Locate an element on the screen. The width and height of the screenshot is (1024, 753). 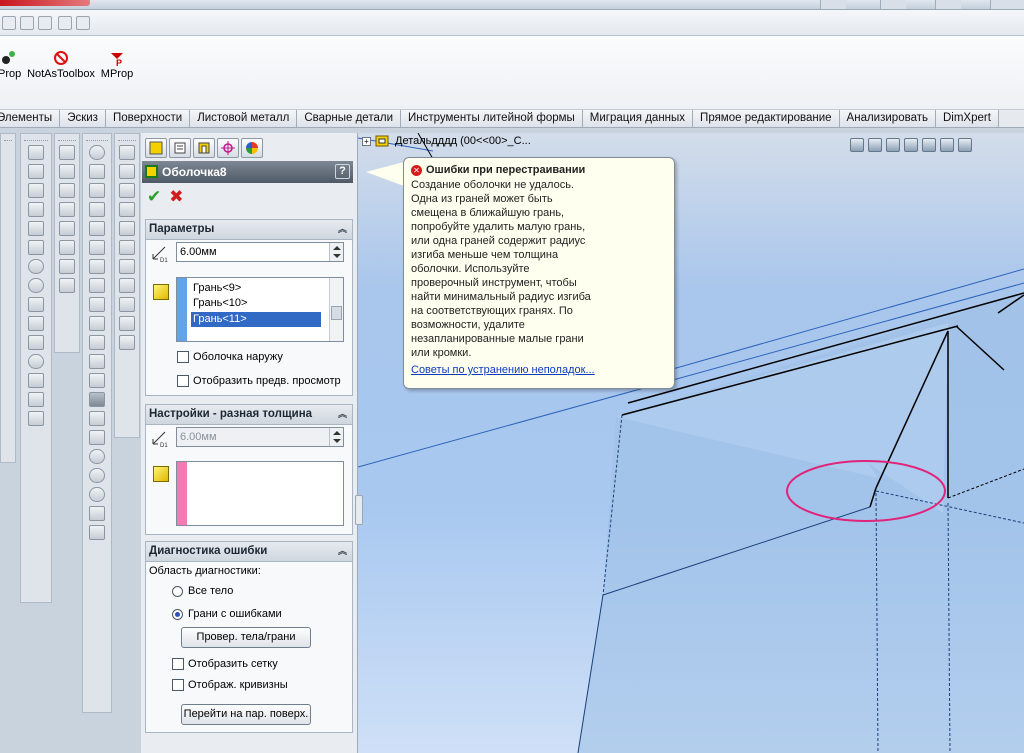
tab-direct-editing: Прямое редактирование is located at coordinates (766, 118).